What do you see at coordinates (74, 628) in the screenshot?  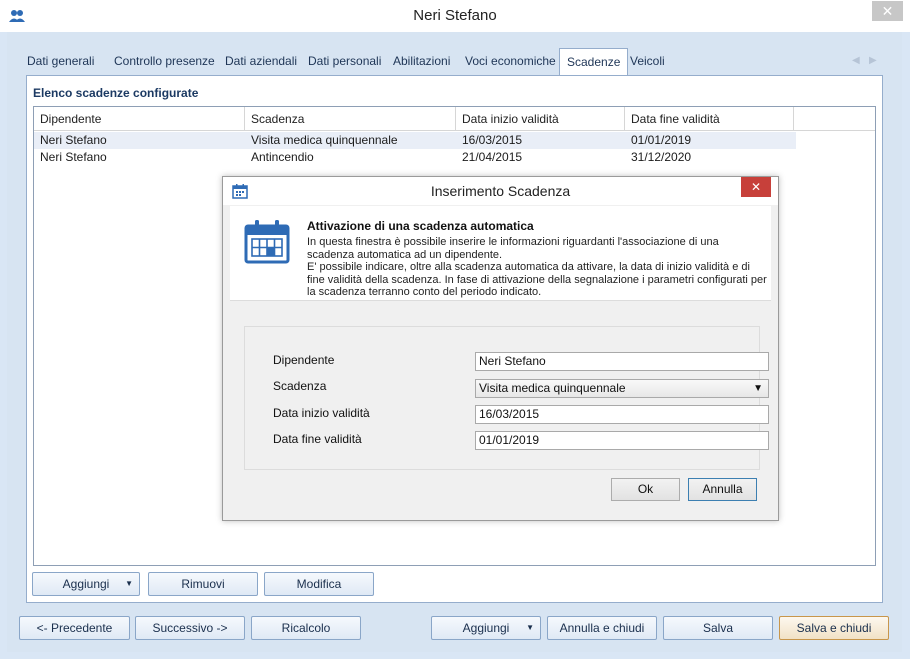 I see `previous-button: <- Precedente` at bounding box center [74, 628].